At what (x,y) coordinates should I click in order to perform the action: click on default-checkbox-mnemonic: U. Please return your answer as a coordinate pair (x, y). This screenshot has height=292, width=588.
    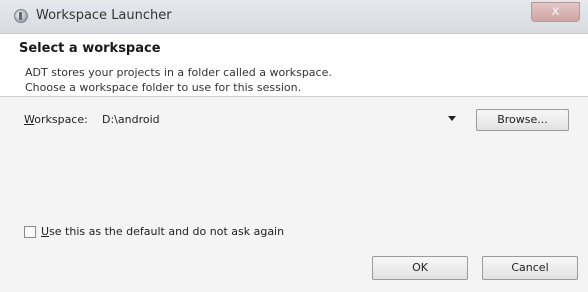
    Looking at the image, I should click on (45, 231).